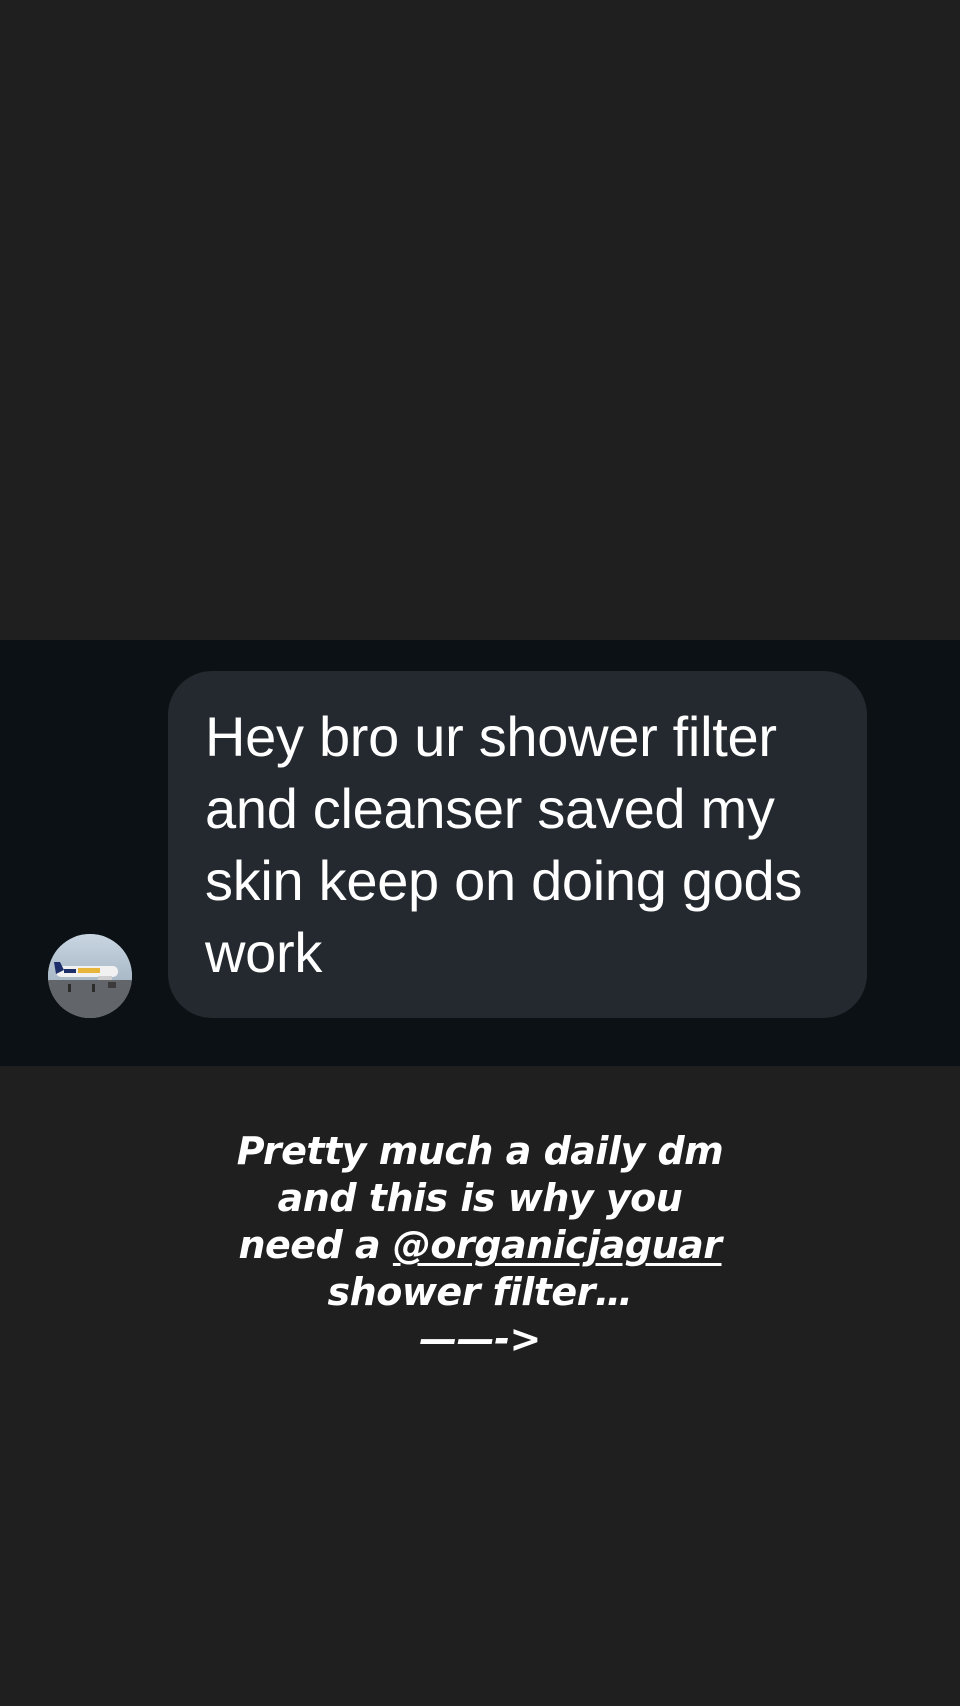  Describe the element at coordinates (557, 1245) in the screenshot. I see `mention-link: @organicjaguar` at that location.